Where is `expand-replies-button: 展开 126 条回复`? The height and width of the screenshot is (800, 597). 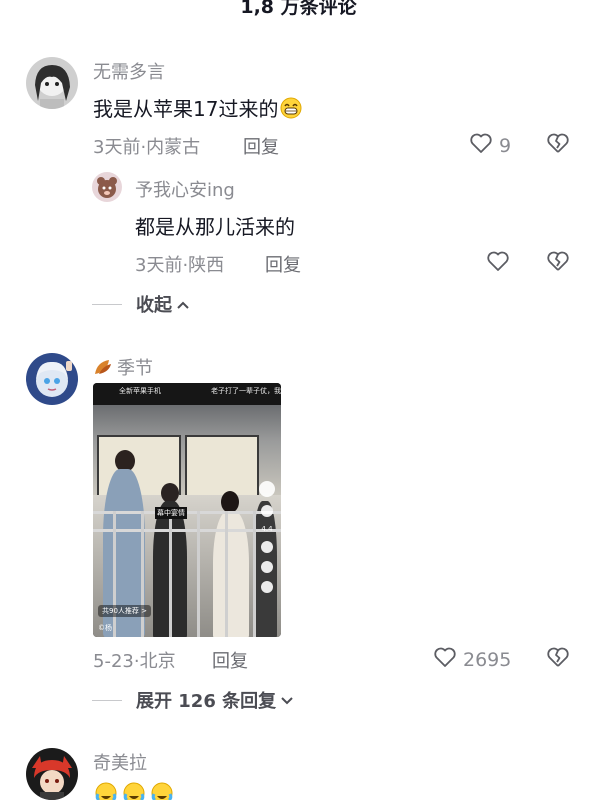
expand-replies-button: 展开 126 条回复 is located at coordinates (193, 700).